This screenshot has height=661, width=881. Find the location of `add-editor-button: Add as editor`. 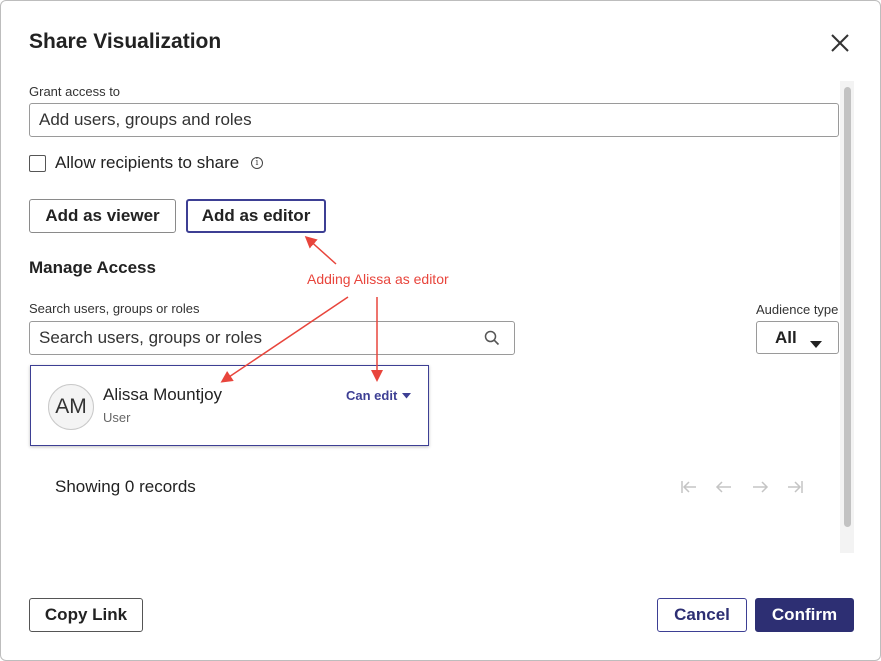

add-editor-button: Add as editor is located at coordinates (256, 216).